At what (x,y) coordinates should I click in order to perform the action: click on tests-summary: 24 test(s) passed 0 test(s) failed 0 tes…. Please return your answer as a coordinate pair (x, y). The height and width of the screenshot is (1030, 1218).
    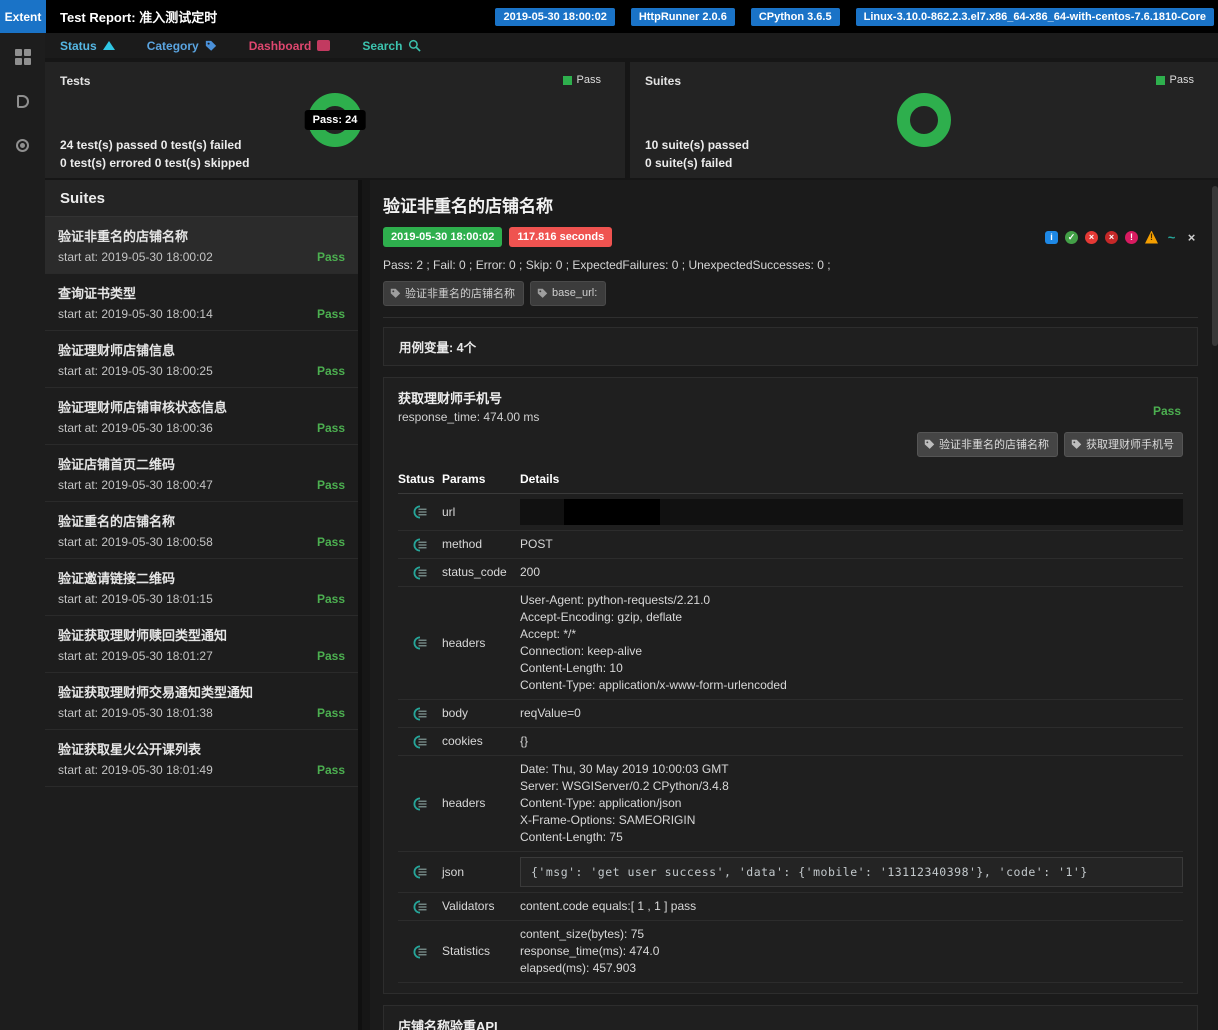
    Looking at the image, I should click on (154, 154).